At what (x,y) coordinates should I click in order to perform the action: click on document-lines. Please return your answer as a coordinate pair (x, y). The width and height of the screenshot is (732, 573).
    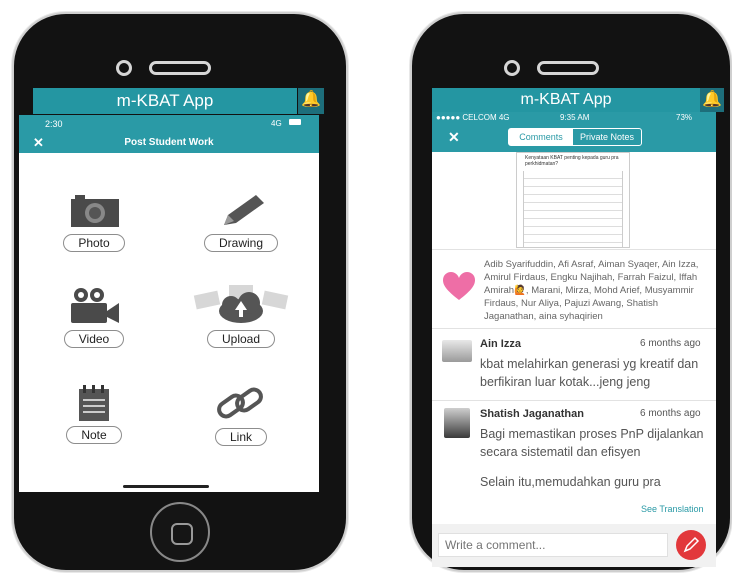
    Looking at the image, I should click on (573, 209).